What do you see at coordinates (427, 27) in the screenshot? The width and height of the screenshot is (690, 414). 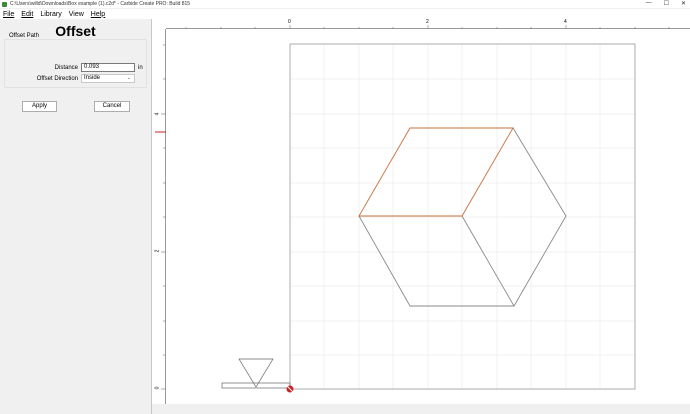 I see `hruler-ticks` at bounding box center [427, 27].